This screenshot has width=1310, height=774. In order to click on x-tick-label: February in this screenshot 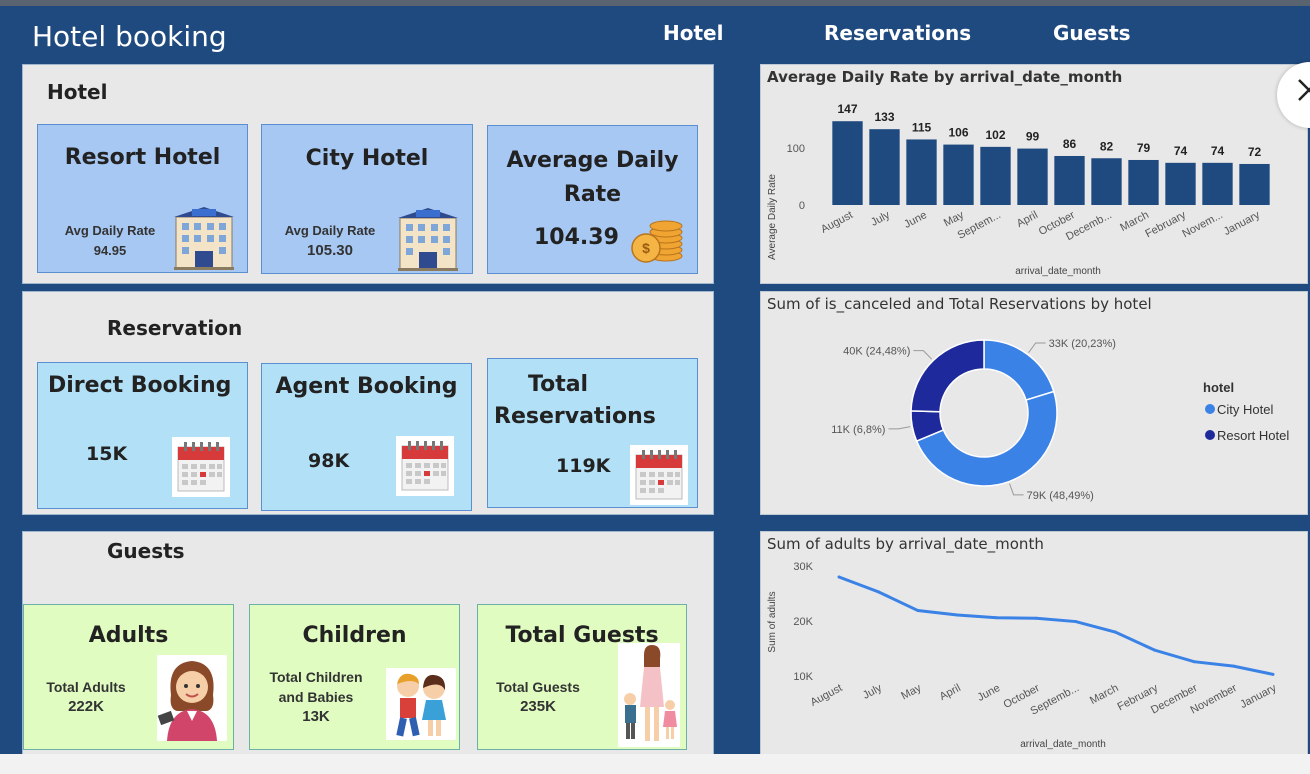, I will do `click(1165, 224)`.